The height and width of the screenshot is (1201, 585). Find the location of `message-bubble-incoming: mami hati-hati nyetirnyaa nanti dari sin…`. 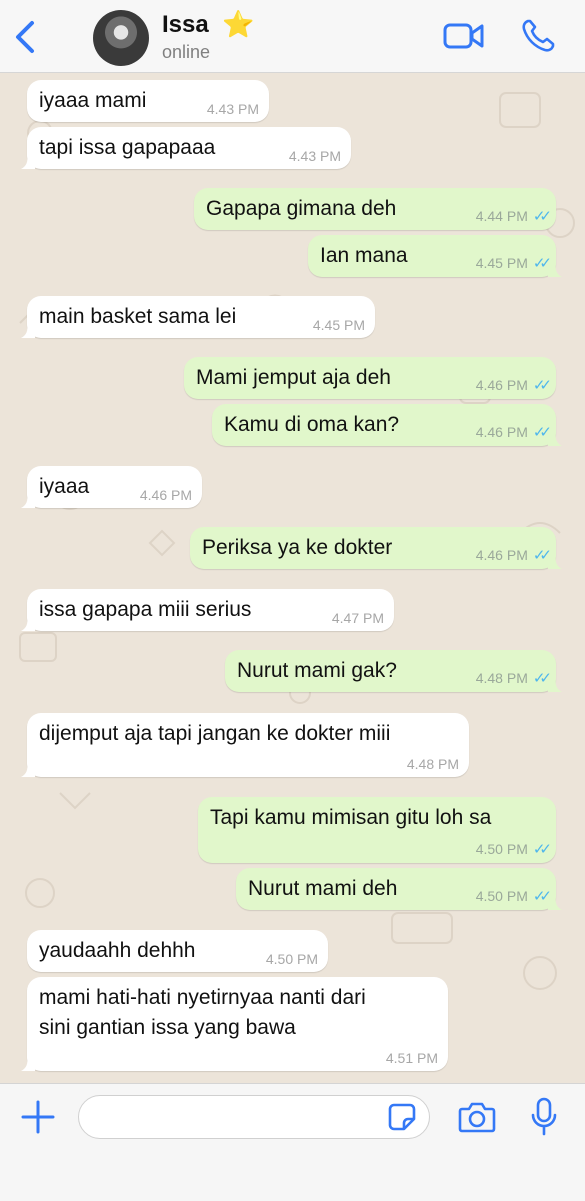

message-bubble-incoming: mami hati-hati nyetirnyaa nanti dari sin… is located at coordinates (234, 1024).